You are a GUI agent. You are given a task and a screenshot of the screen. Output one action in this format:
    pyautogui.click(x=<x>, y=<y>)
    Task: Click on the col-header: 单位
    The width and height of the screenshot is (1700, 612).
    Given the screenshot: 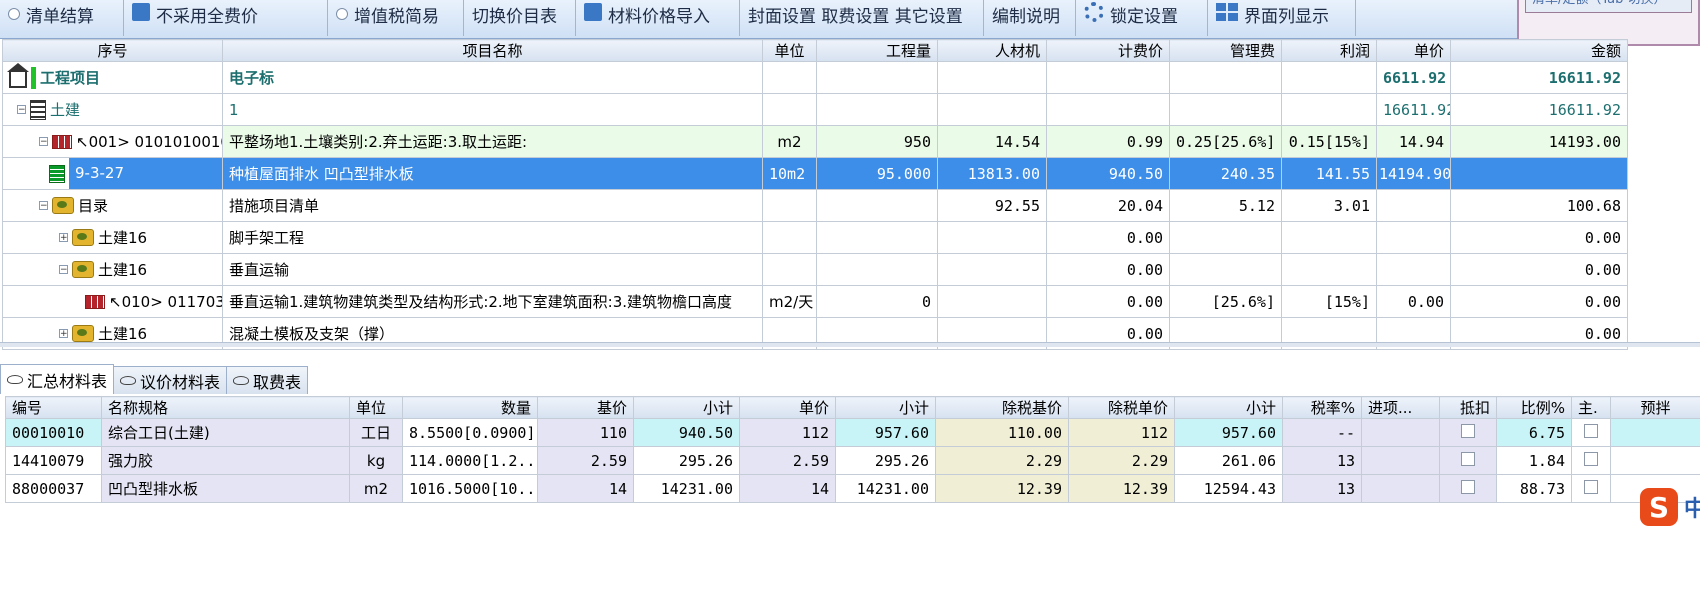 What is the action you would take?
    pyautogui.click(x=789, y=50)
    